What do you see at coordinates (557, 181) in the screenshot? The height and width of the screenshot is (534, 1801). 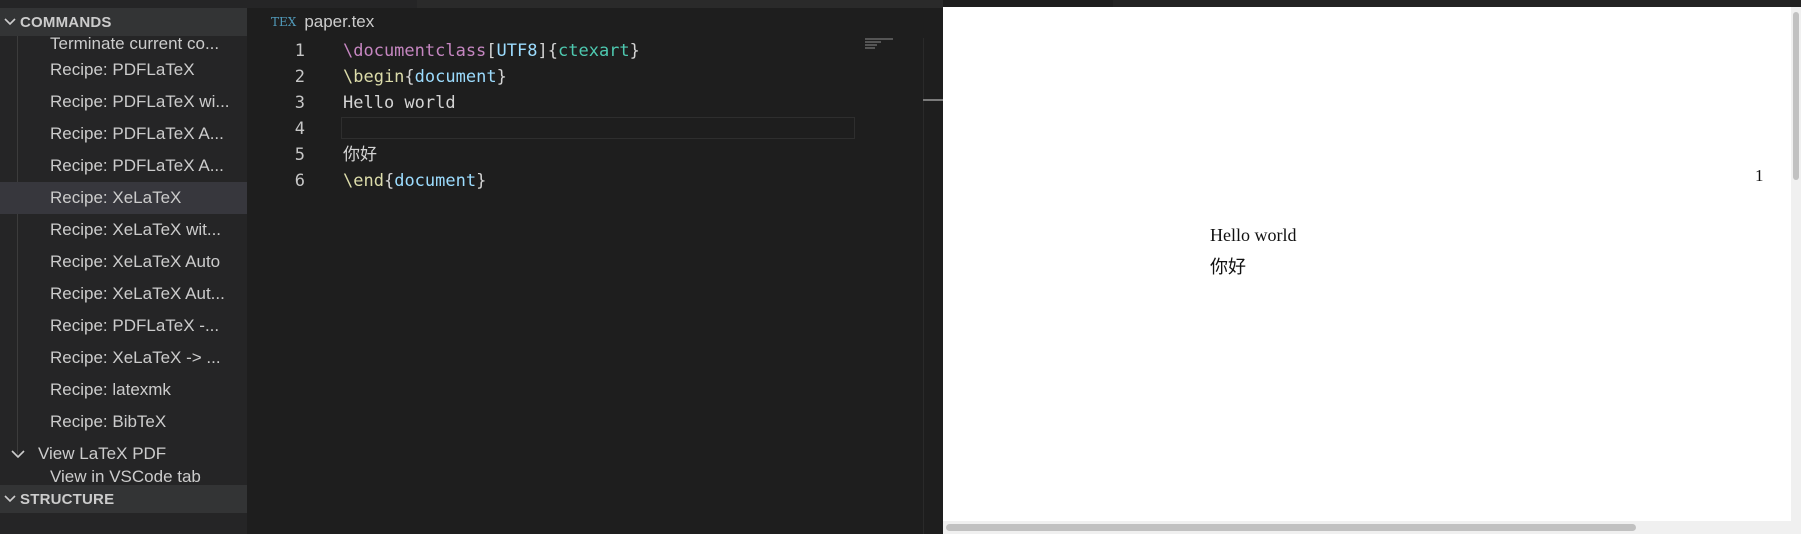 I see `code-line: 6 \end{document}` at bounding box center [557, 181].